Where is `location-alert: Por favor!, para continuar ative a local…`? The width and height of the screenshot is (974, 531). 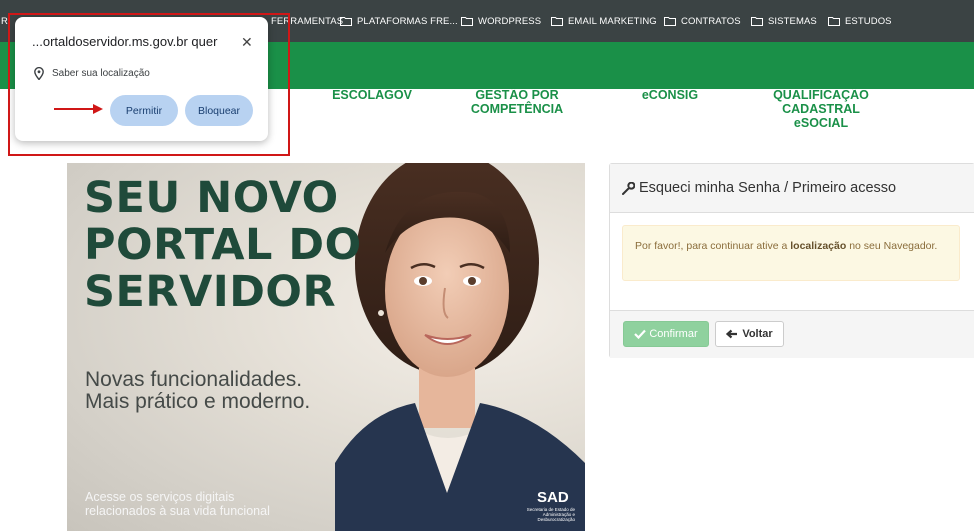 location-alert: Por favor!, para continuar ative a local… is located at coordinates (791, 253).